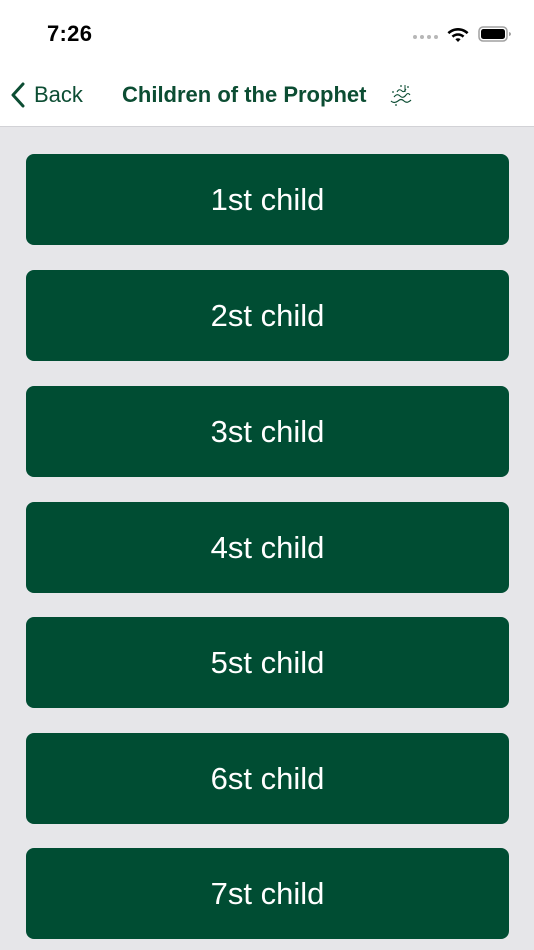  I want to click on child-button-label: 7st child, so click(267, 893).